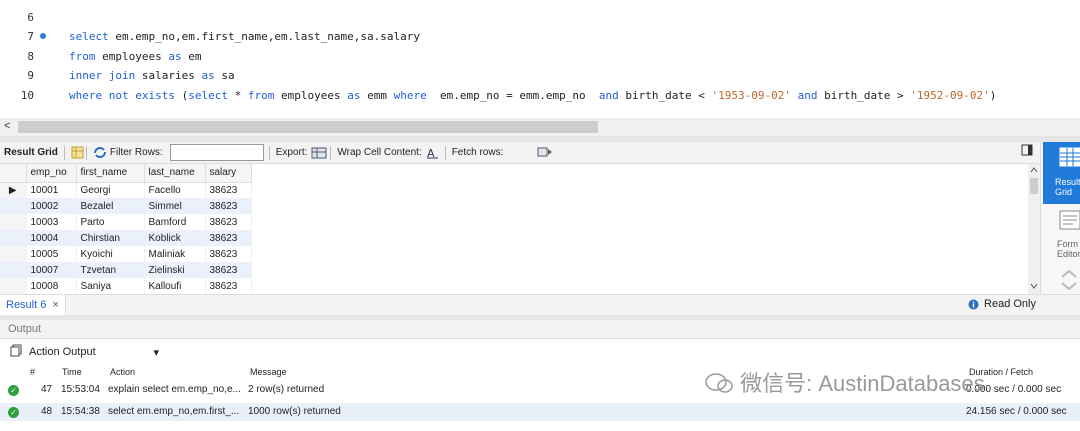 This screenshot has width=1080, height=431. I want to click on result-grid-label: Result Grid, so click(31, 153).